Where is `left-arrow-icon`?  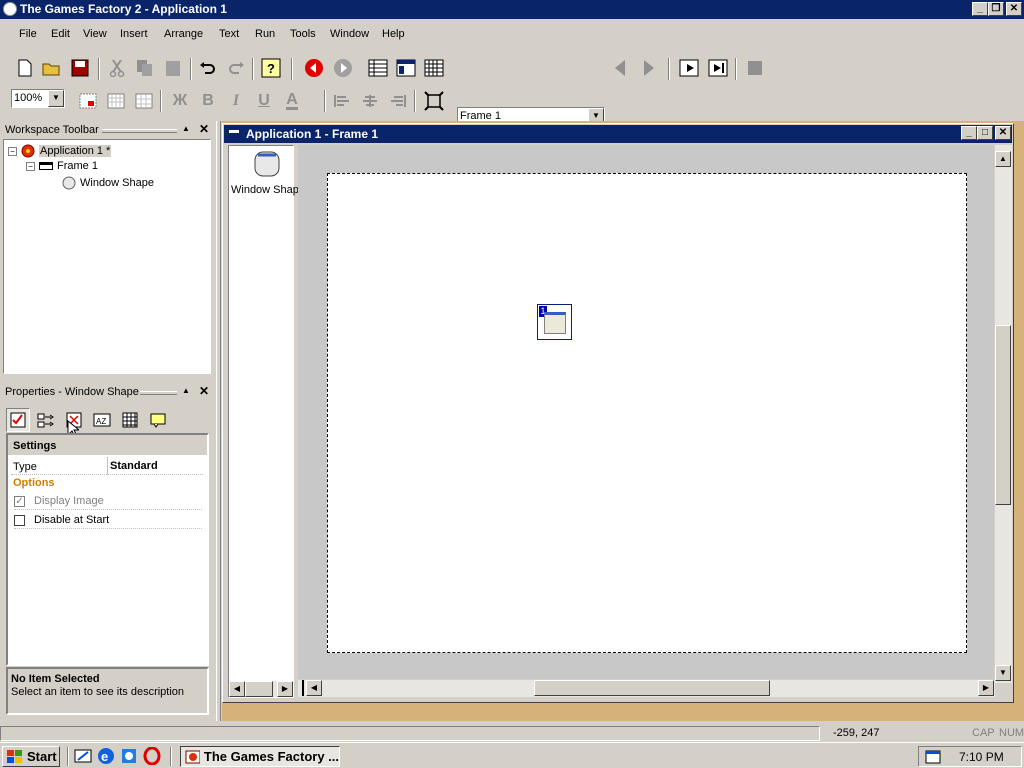 left-arrow-icon is located at coordinates (620, 68).